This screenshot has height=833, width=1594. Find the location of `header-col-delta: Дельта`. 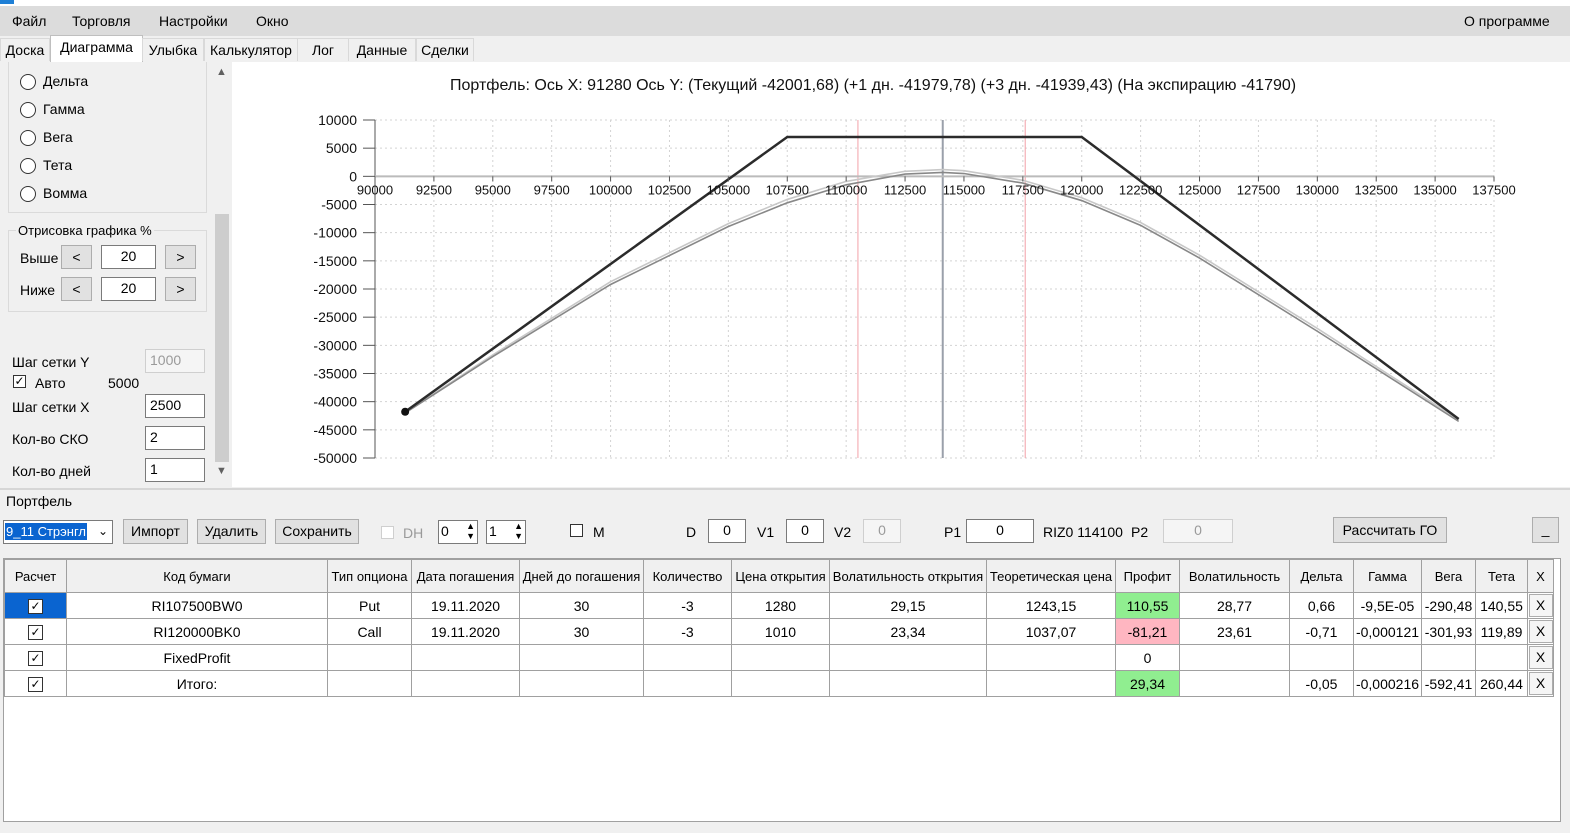

header-col-delta: Дельта is located at coordinates (1321, 576).